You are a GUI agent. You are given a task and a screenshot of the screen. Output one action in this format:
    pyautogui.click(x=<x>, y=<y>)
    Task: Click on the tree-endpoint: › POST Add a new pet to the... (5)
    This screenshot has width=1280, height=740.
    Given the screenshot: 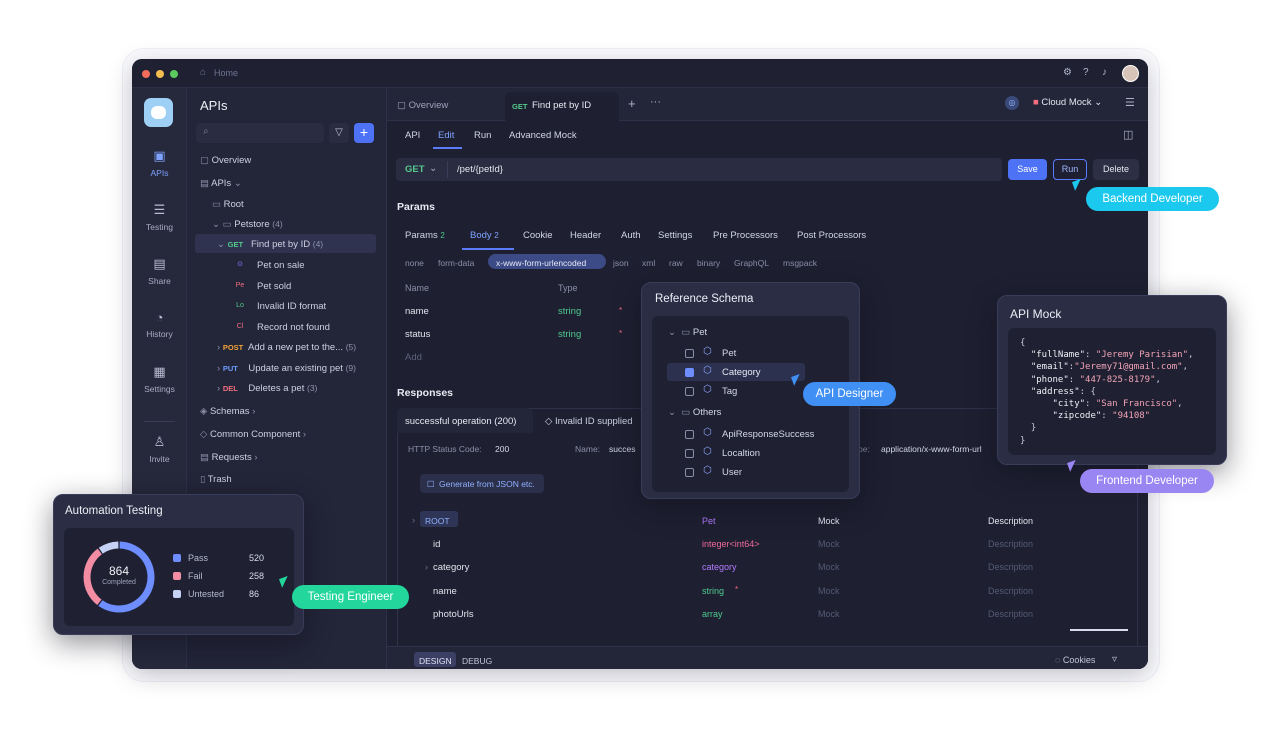 What is the action you would take?
    pyautogui.click(x=286, y=347)
    